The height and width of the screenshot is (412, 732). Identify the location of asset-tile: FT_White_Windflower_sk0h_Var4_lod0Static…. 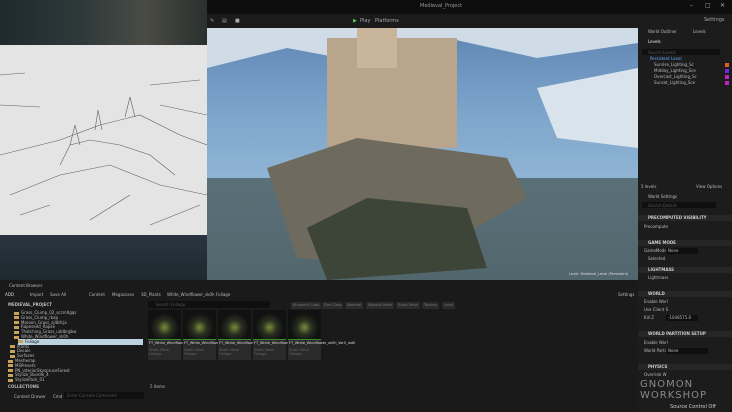
(286, 335).